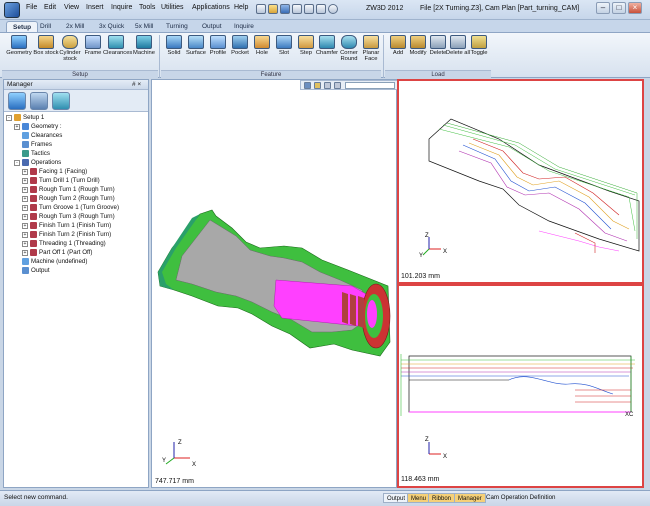 Image resolution: width=650 pixels, height=506 pixels. I want to click on ribbon-separator, so click(159, 56).